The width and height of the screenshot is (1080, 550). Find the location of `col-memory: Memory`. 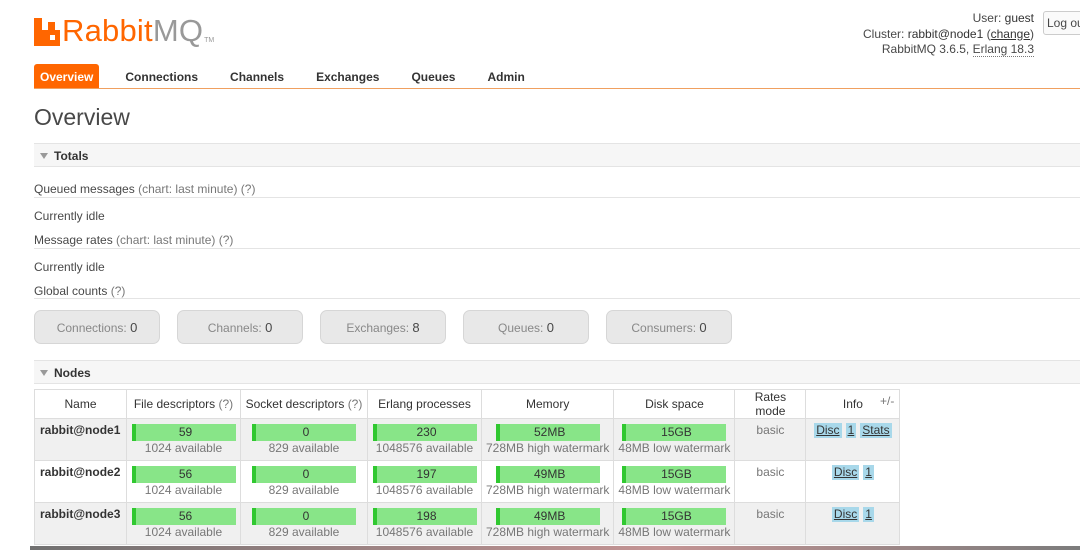

col-memory: Memory is located at coordinates (547, 404).